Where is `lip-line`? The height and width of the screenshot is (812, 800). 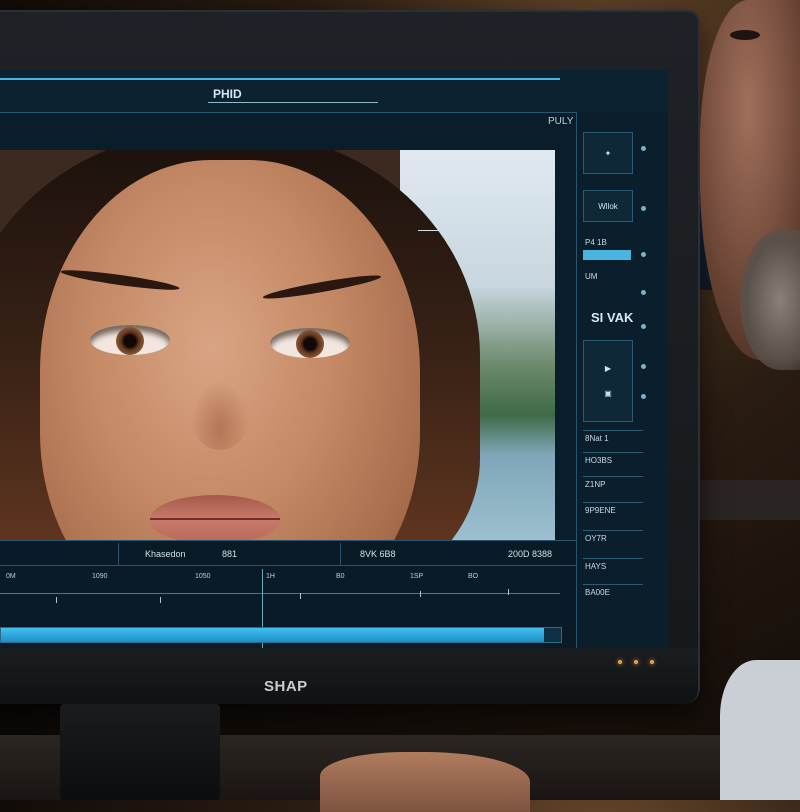 lip-line is located at coordinates (215, 519).